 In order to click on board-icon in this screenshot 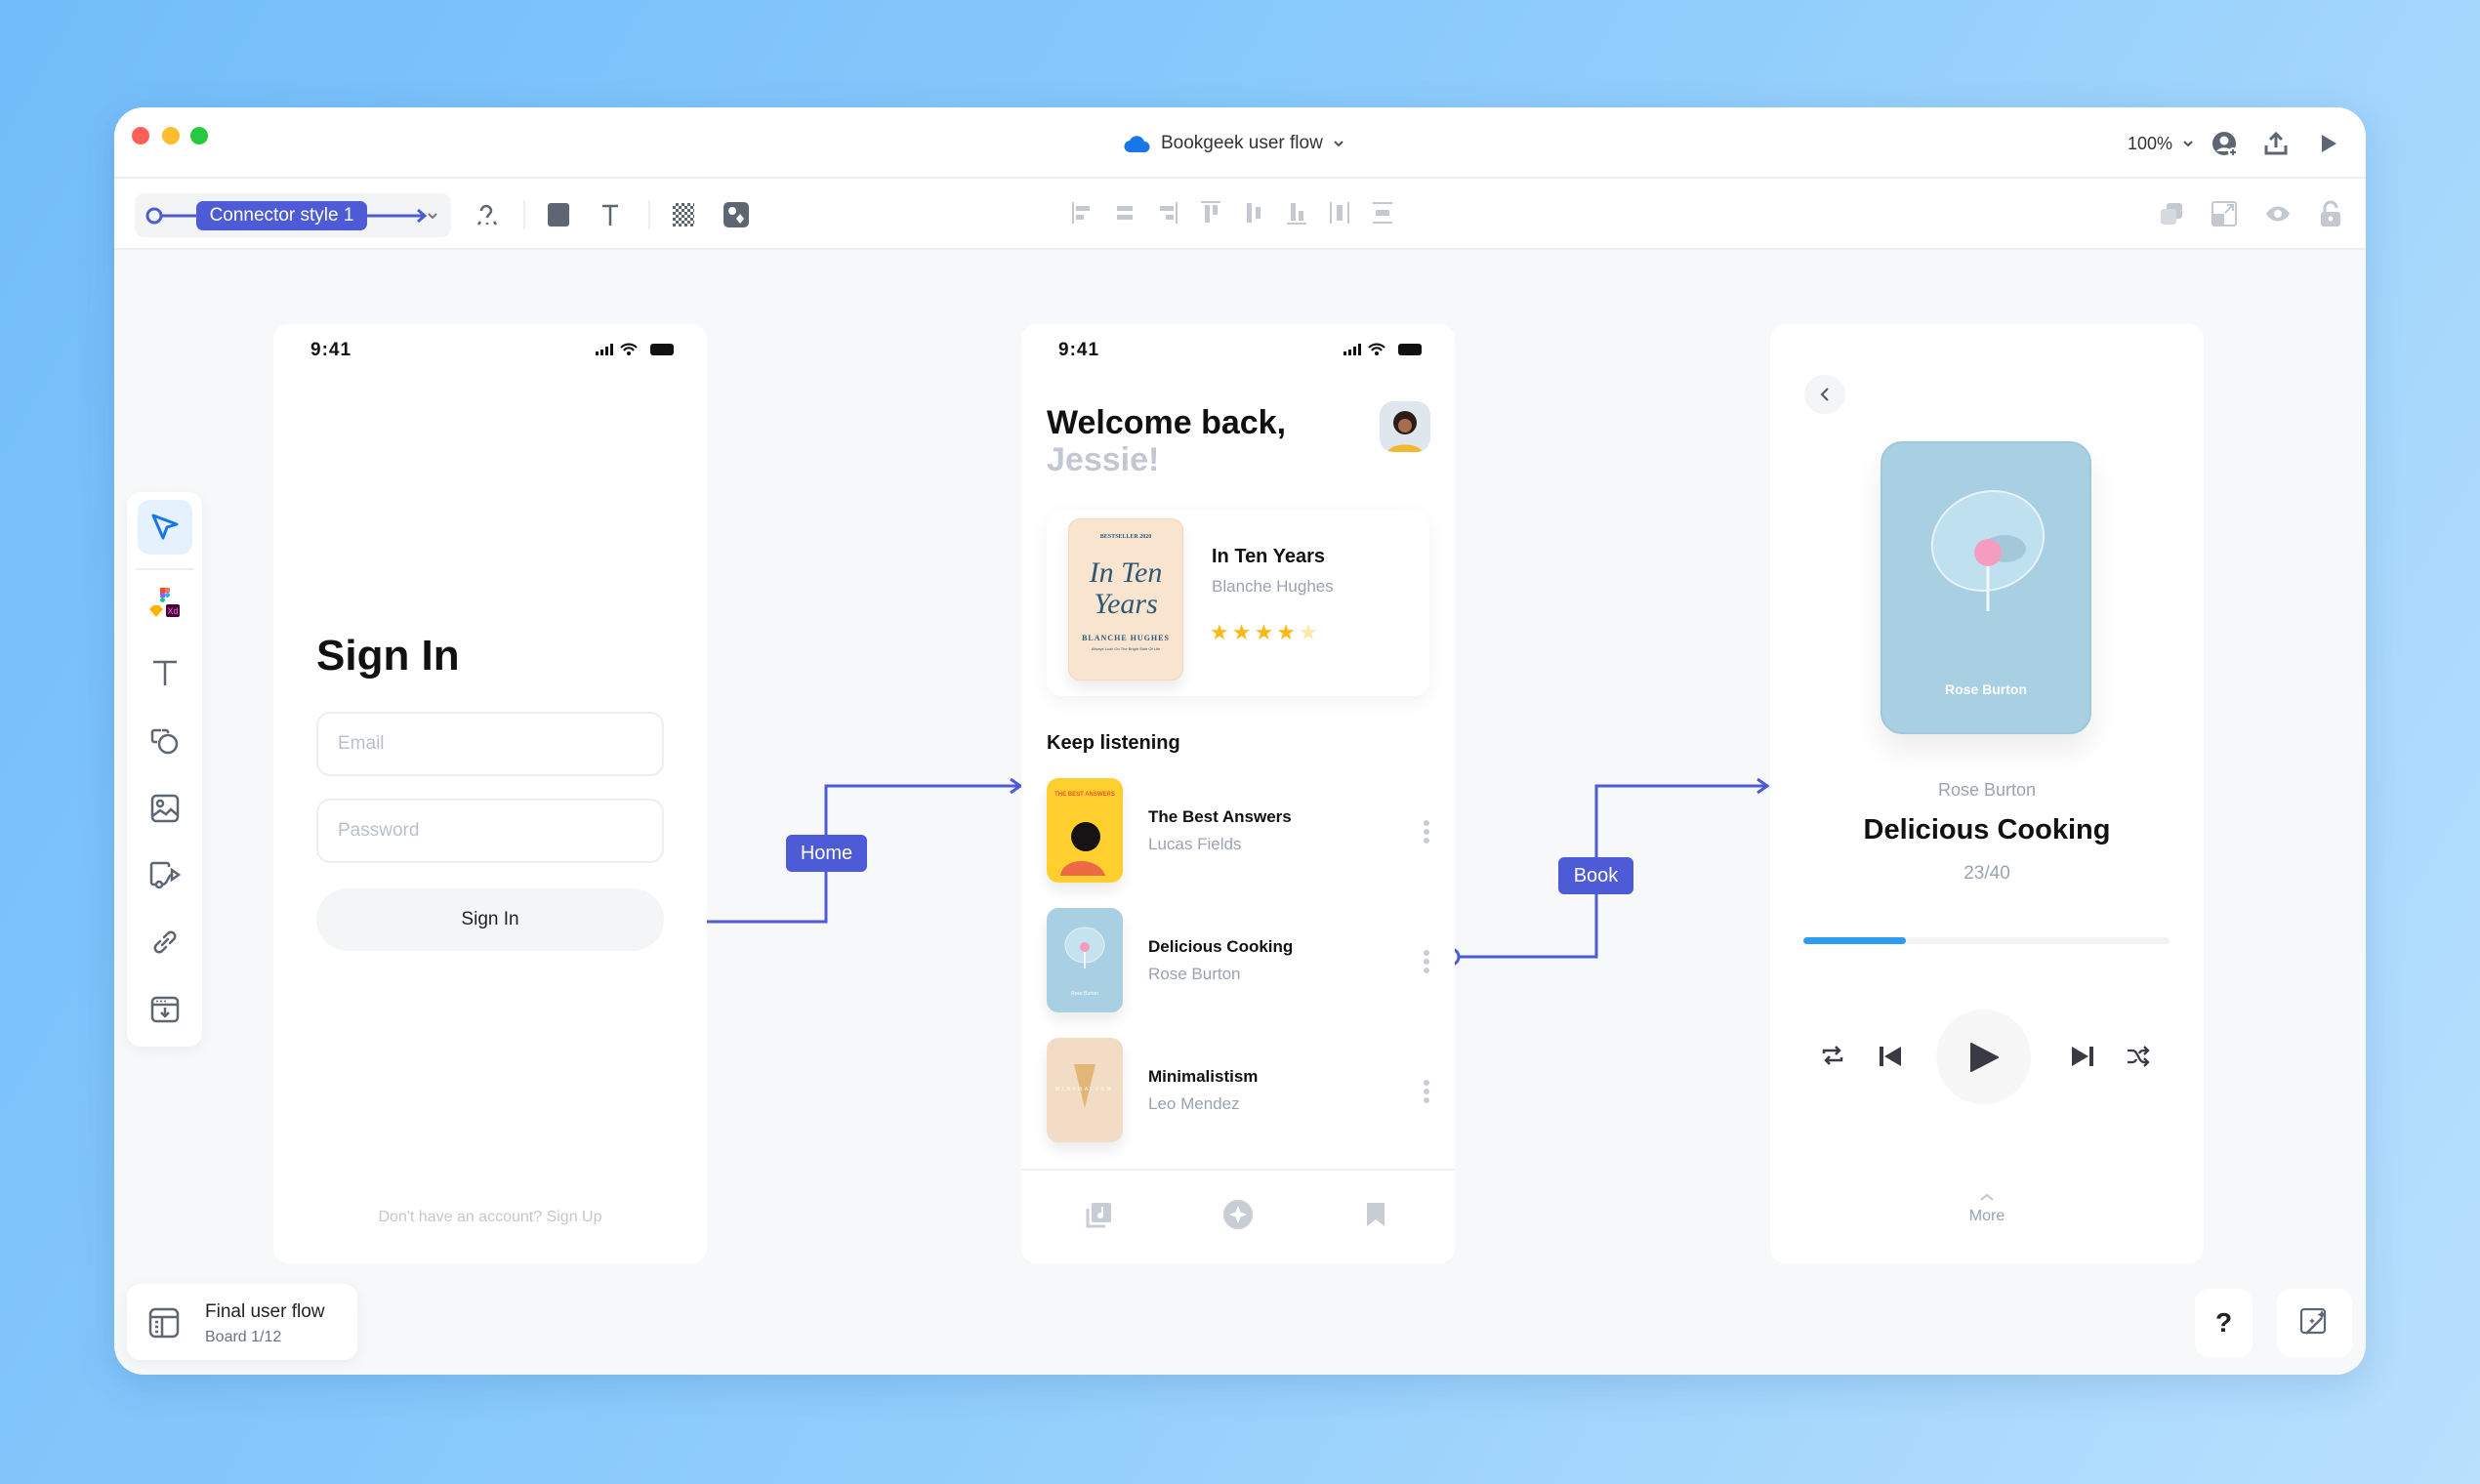, I will do `click(164, 1323)`.